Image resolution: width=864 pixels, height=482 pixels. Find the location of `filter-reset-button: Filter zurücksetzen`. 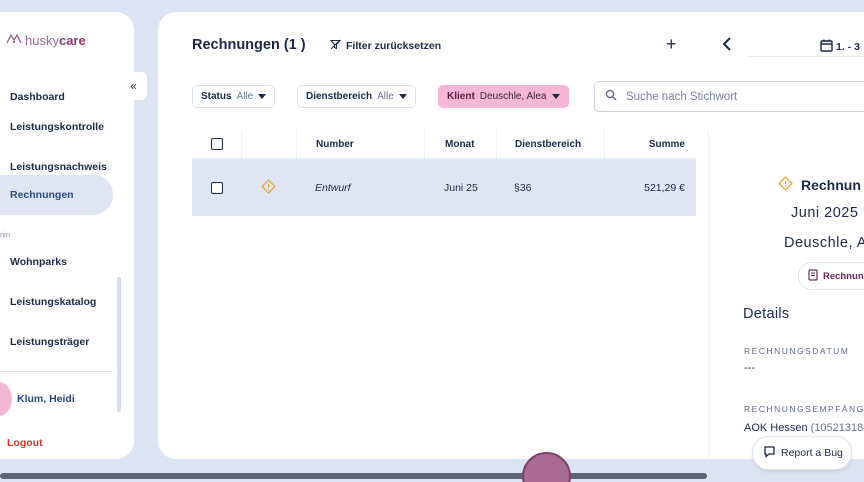

filter-reset-button: Filter zurücksetzen is located at coordinates (385, 46).